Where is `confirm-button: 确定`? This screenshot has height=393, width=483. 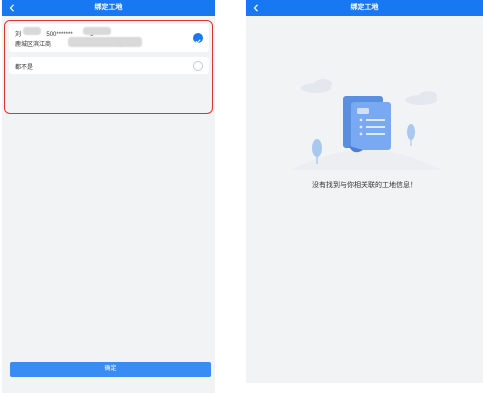
confirm-button: 确定 is located at coordinates (110, 369).